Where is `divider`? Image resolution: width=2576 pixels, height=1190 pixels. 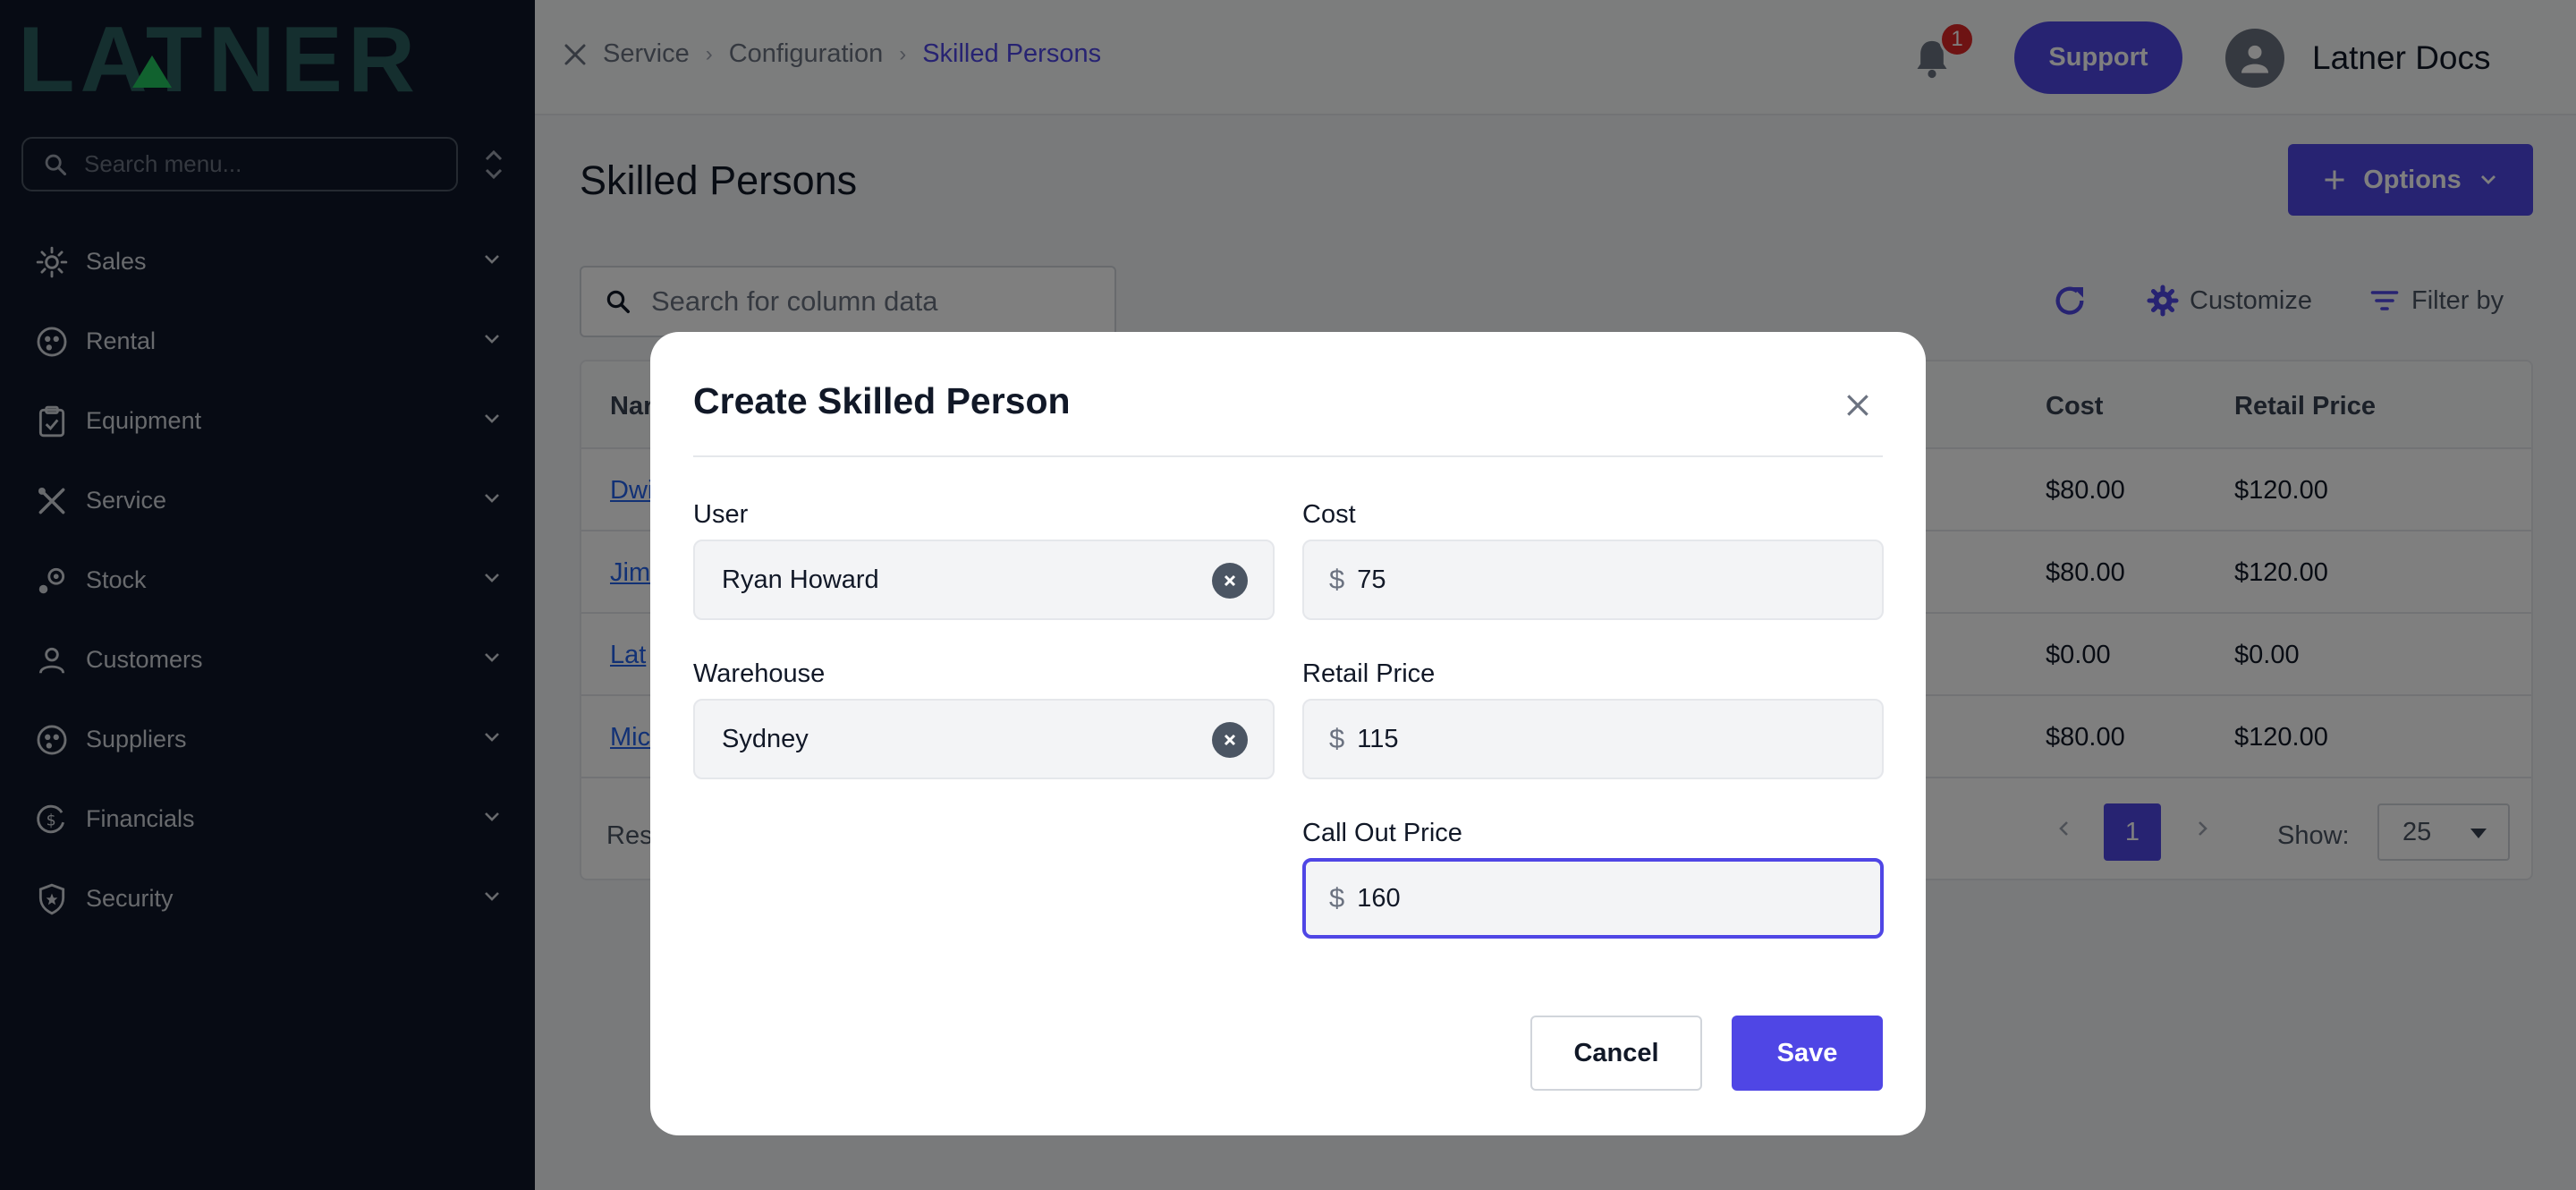 divider is located at coordinates (1288, 456).